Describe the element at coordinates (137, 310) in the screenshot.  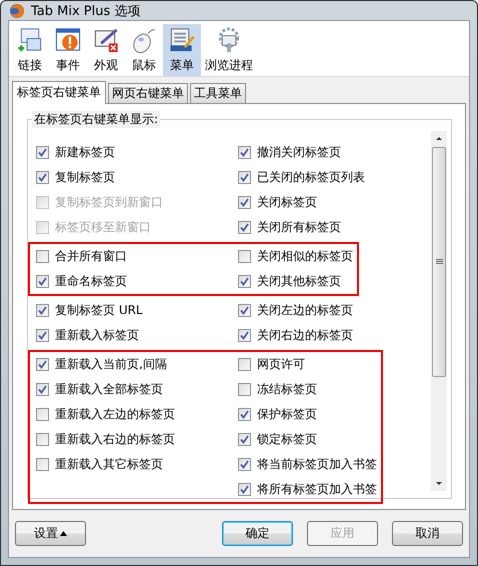
I see `checkbox-option: 复制标签页 URL` at that location.